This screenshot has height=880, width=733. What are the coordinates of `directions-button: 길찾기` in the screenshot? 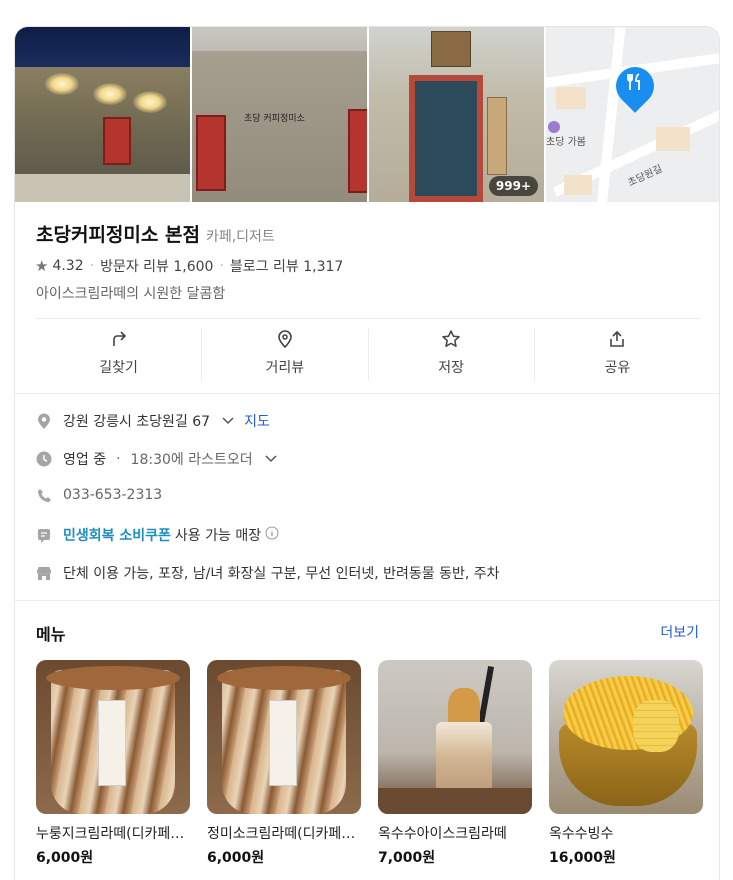 It's located at (119, 355).